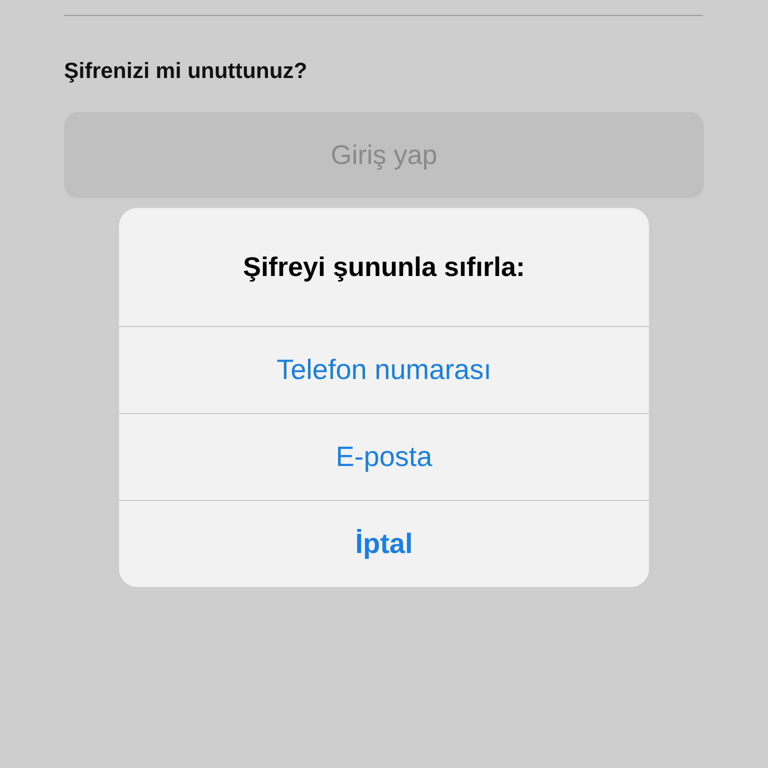 The image size is (768, 768). What do you see at coordinates (384, 543) in the screenshot?
I see `cancel-button: İptal` at bounding box center [384, 543].